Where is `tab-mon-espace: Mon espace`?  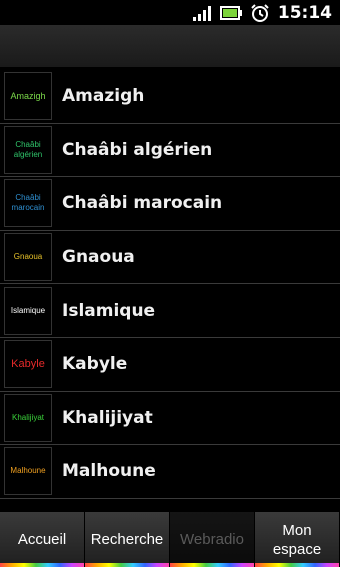 tab-mon-espace: Mon espace is located at coordinates (297, 539).